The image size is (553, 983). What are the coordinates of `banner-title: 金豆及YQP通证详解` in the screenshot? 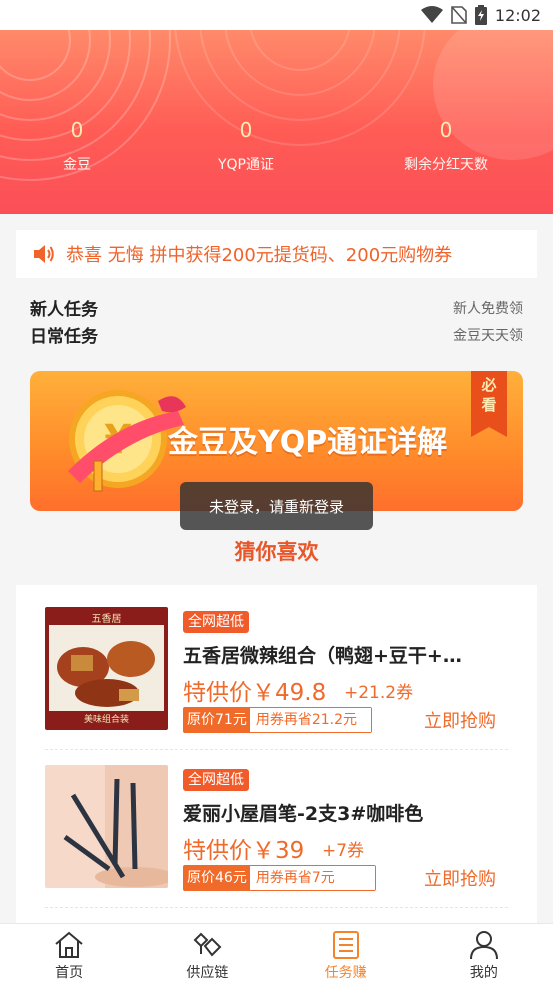 It's located at (308, 442).